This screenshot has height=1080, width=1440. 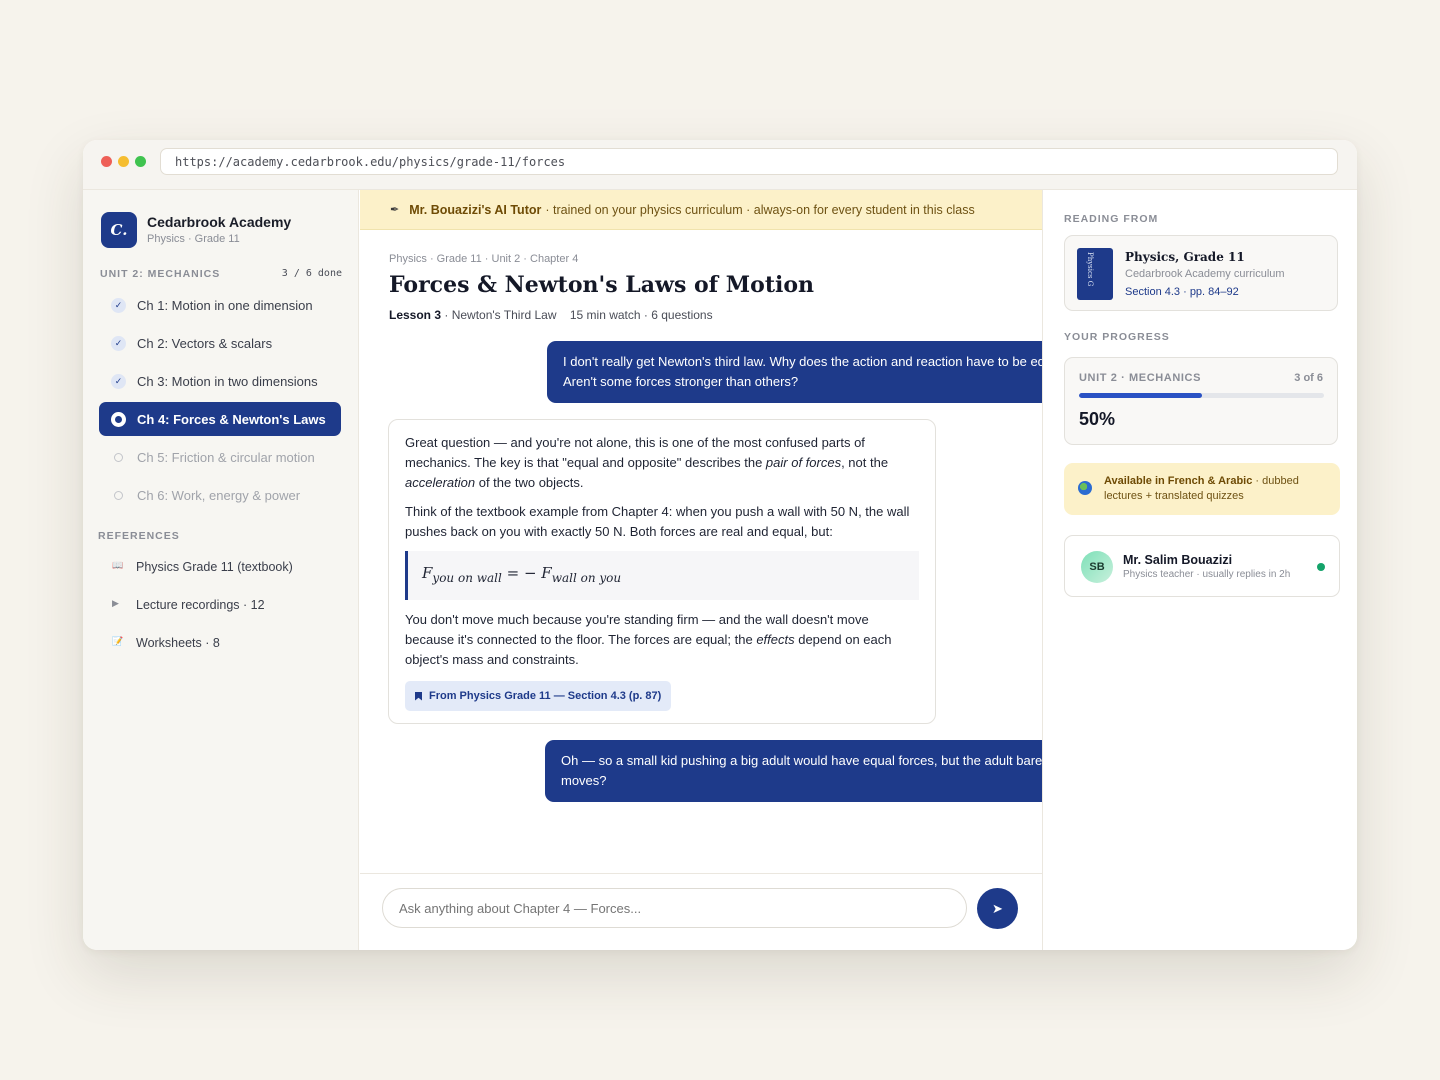 I want to click on sidebar-item-label: Ch 5: Friction & circular motion, so click(x=226, y=457).